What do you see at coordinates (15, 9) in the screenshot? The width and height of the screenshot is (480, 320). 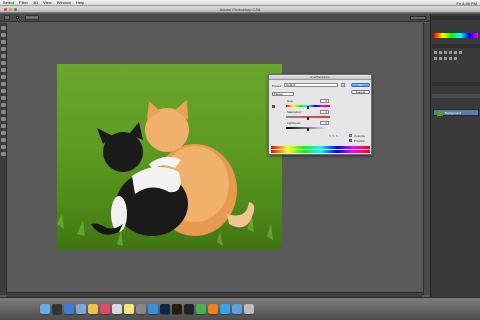 I see `zoom-window-button` at bounding box center [15, 9].